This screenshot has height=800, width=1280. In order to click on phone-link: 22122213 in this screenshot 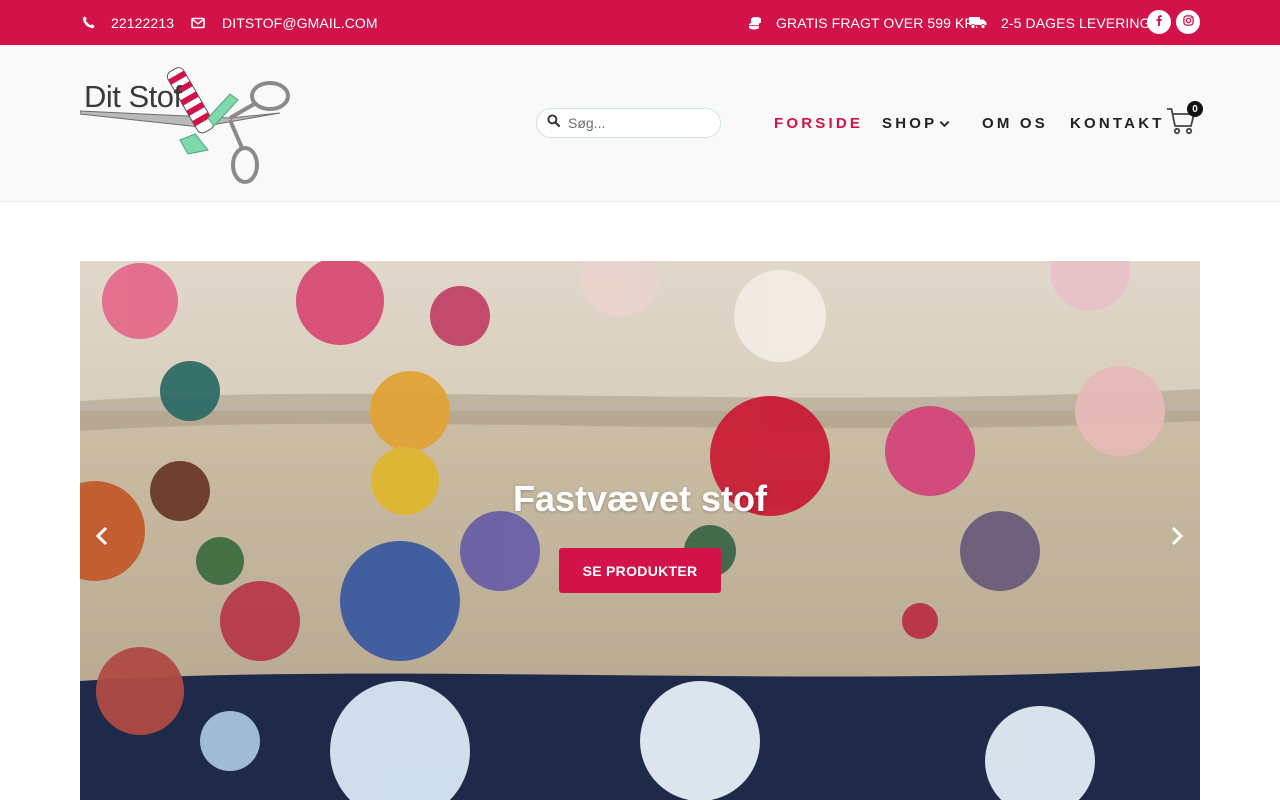, I will do `click(127, 22)`.